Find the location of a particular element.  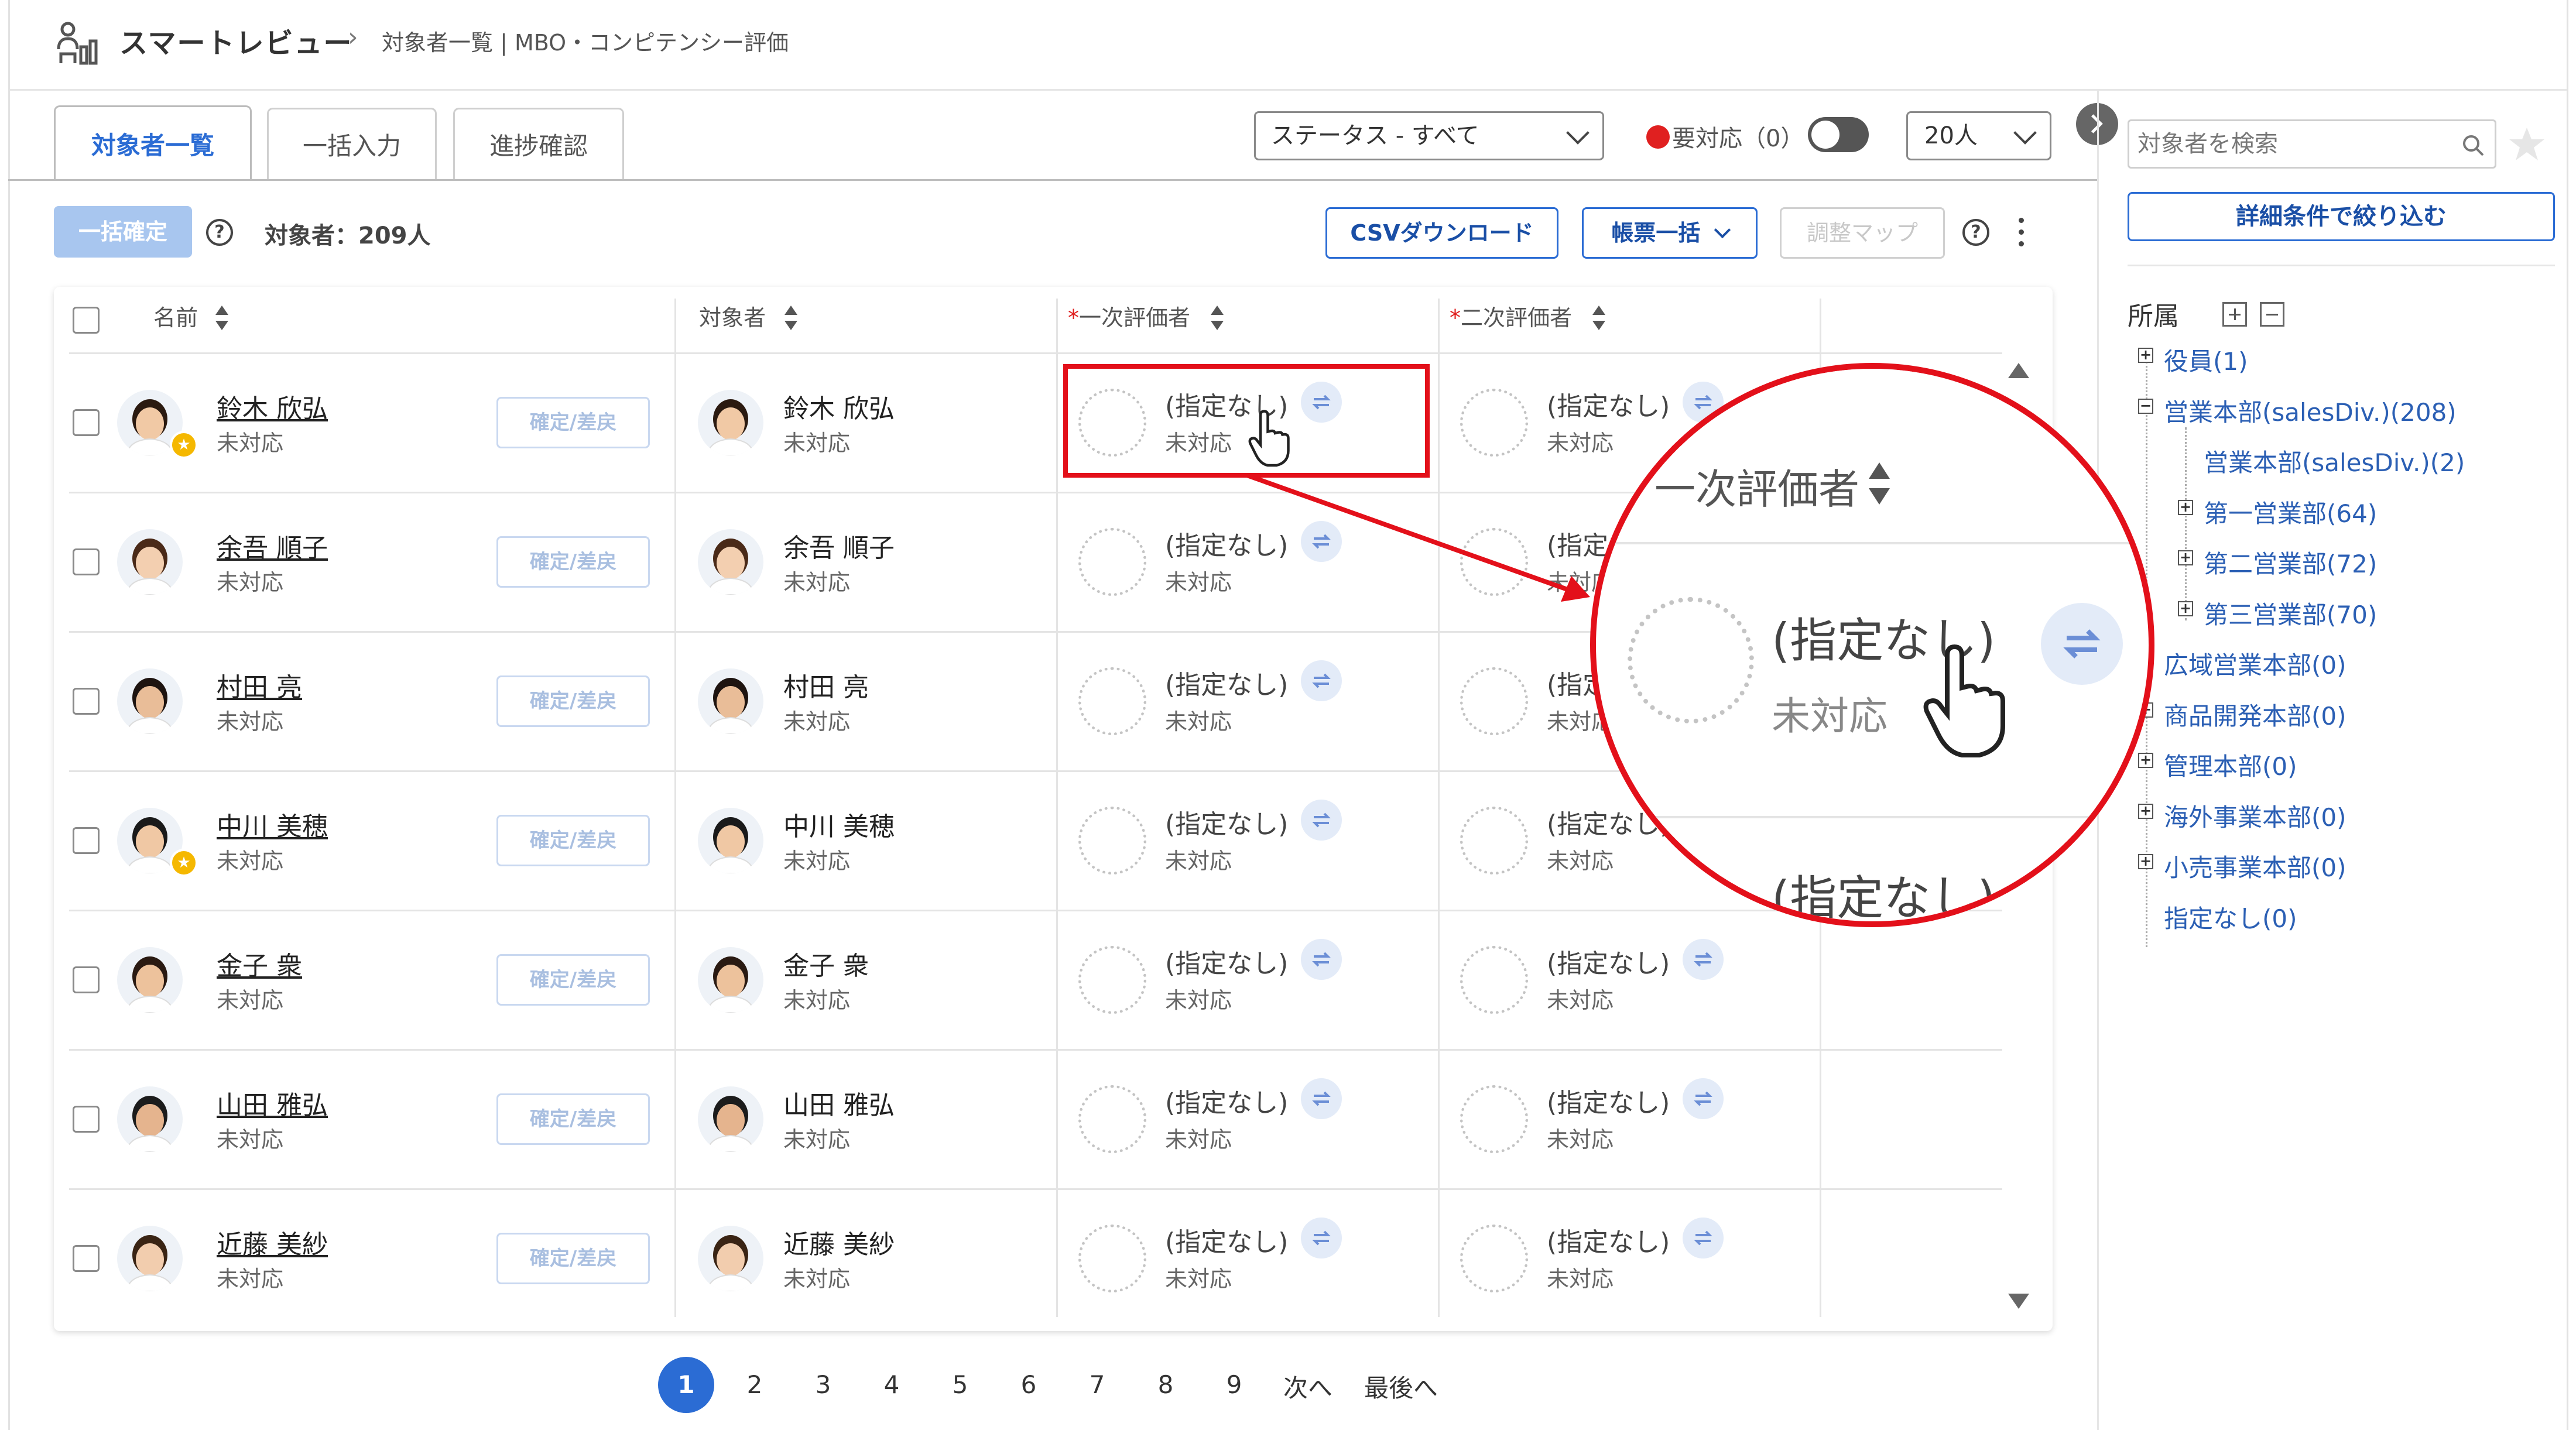

zoom-avatar-placeholder is located at coordinates (1691, 660).